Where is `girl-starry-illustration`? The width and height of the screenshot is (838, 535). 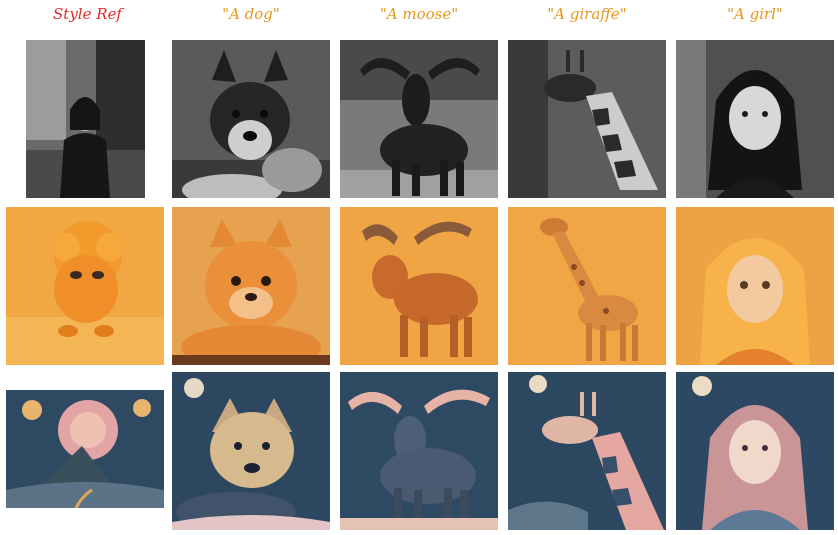 girl-starry-illustration is located at coordinates (755, 451).